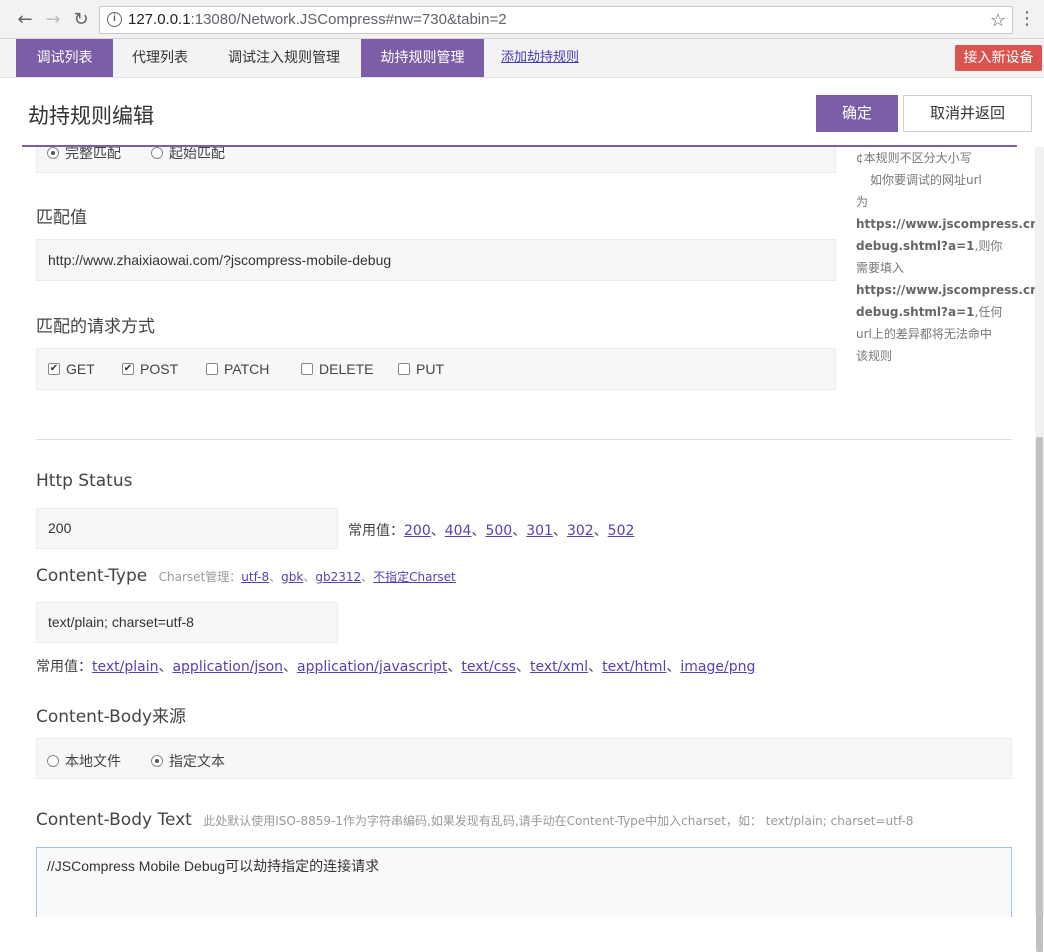  What do you see at coordinates (187, 622) in the screenshot?
I see `content-type-input: text/plain; charset=utf-8` at bounding box center [187, 622].